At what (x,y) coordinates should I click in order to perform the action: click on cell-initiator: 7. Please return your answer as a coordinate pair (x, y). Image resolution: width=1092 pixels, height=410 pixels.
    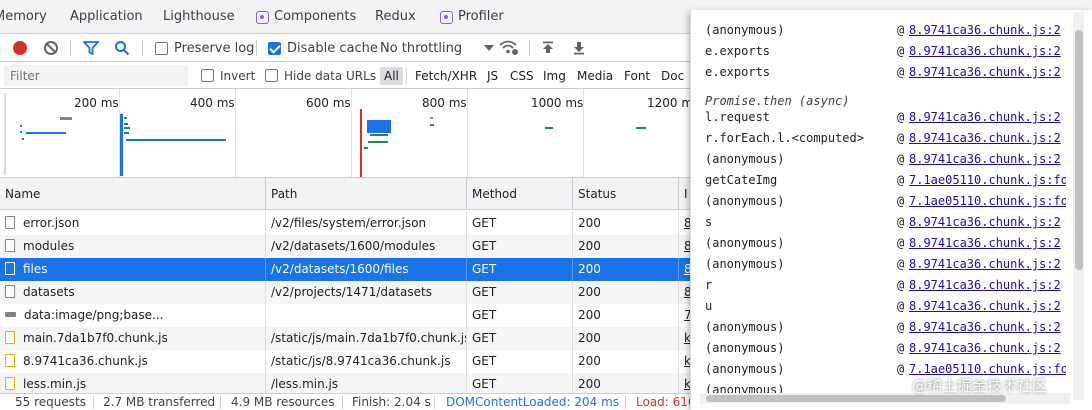
    Looking at the image, I should click on (684, 315).